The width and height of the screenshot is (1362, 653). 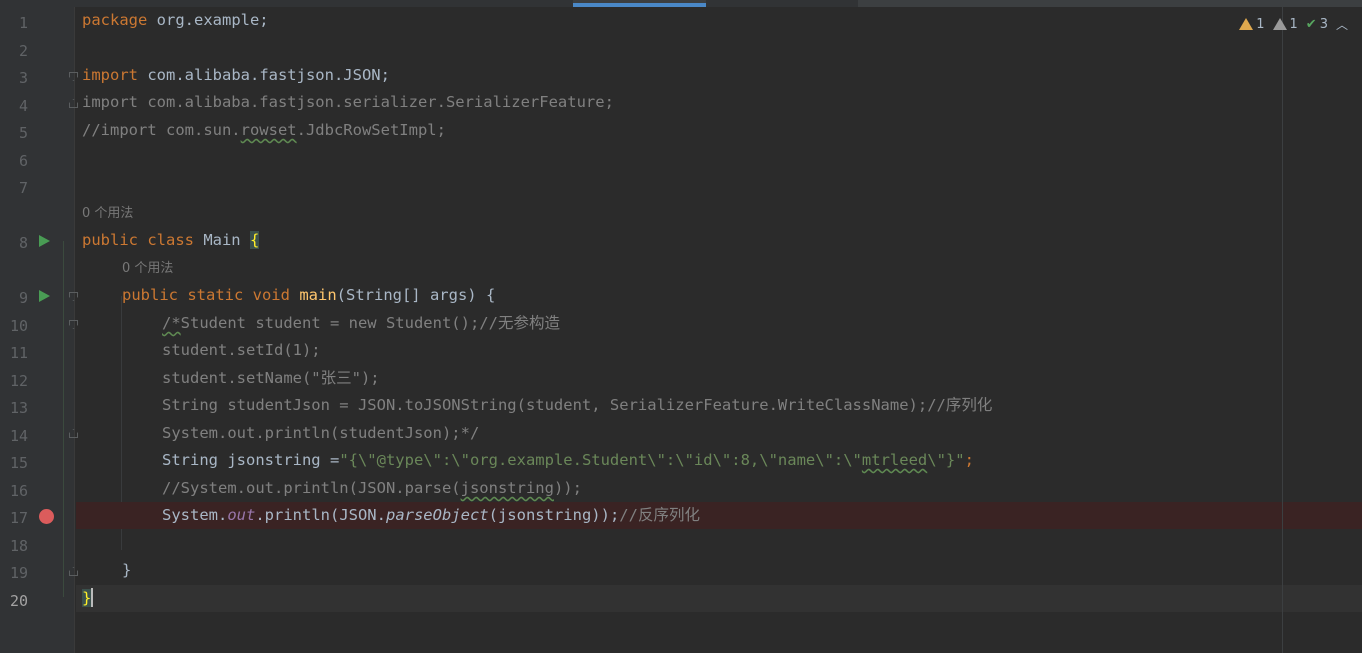 I want to click on line-number: 8, so click(x=23, y=243).